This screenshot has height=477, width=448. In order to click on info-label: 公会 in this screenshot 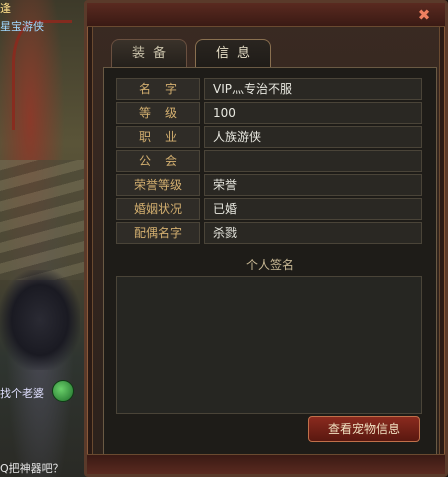, I will do `click(158, 161)`.